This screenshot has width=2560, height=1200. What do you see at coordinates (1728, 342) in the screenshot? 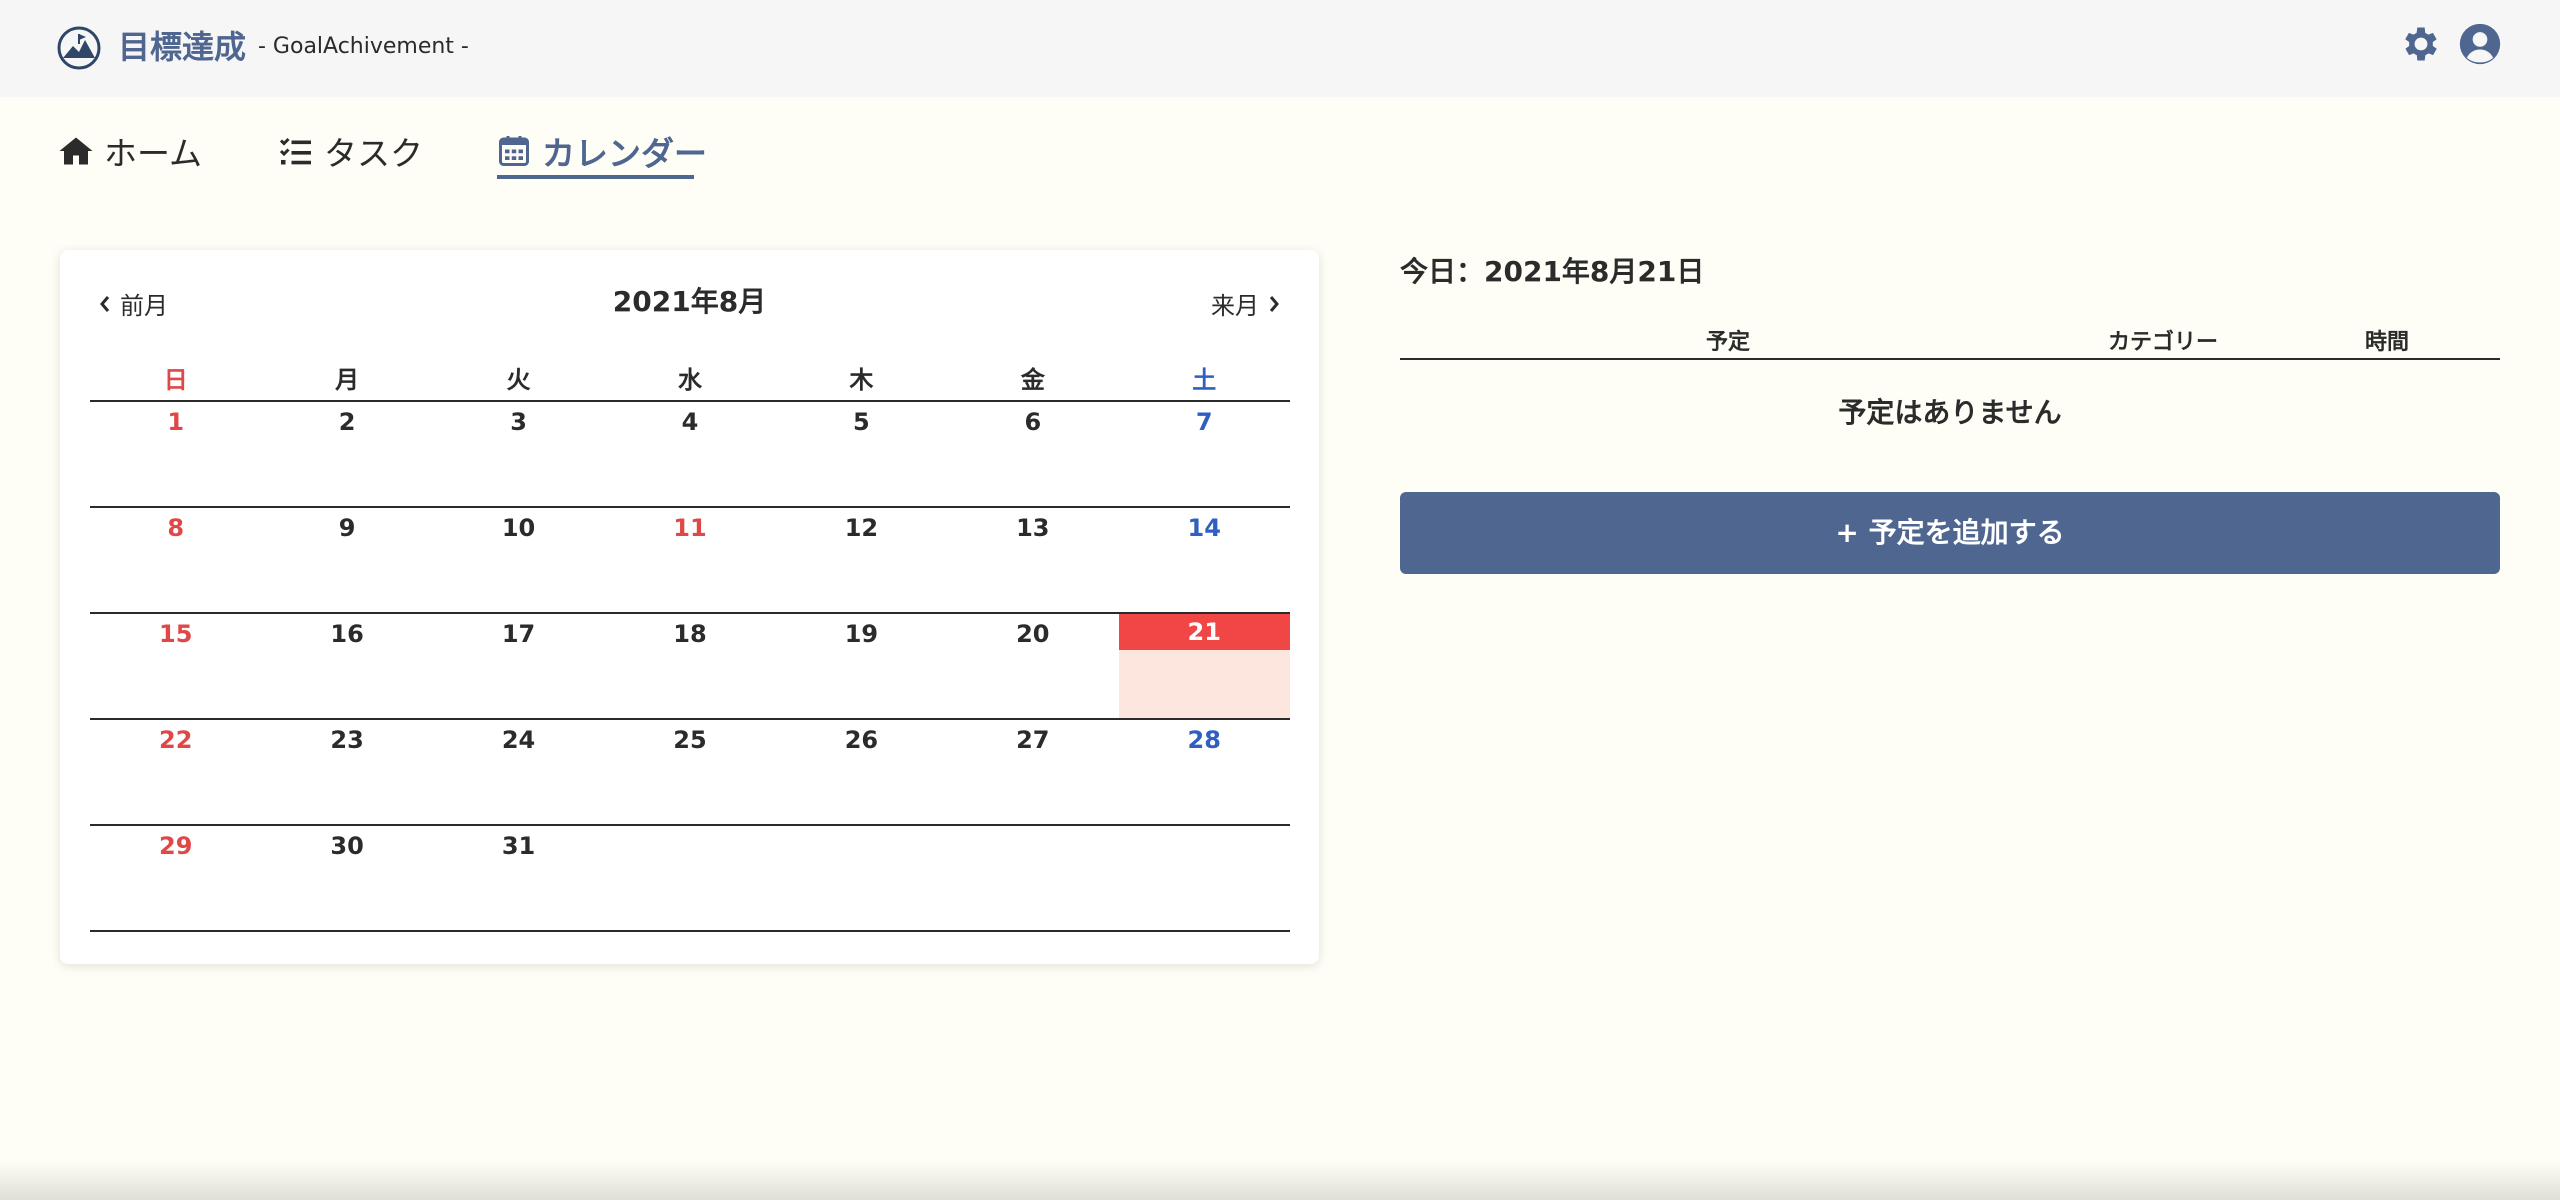
I see `column-header-plan: 予定` at bounding box center [1728, 342].